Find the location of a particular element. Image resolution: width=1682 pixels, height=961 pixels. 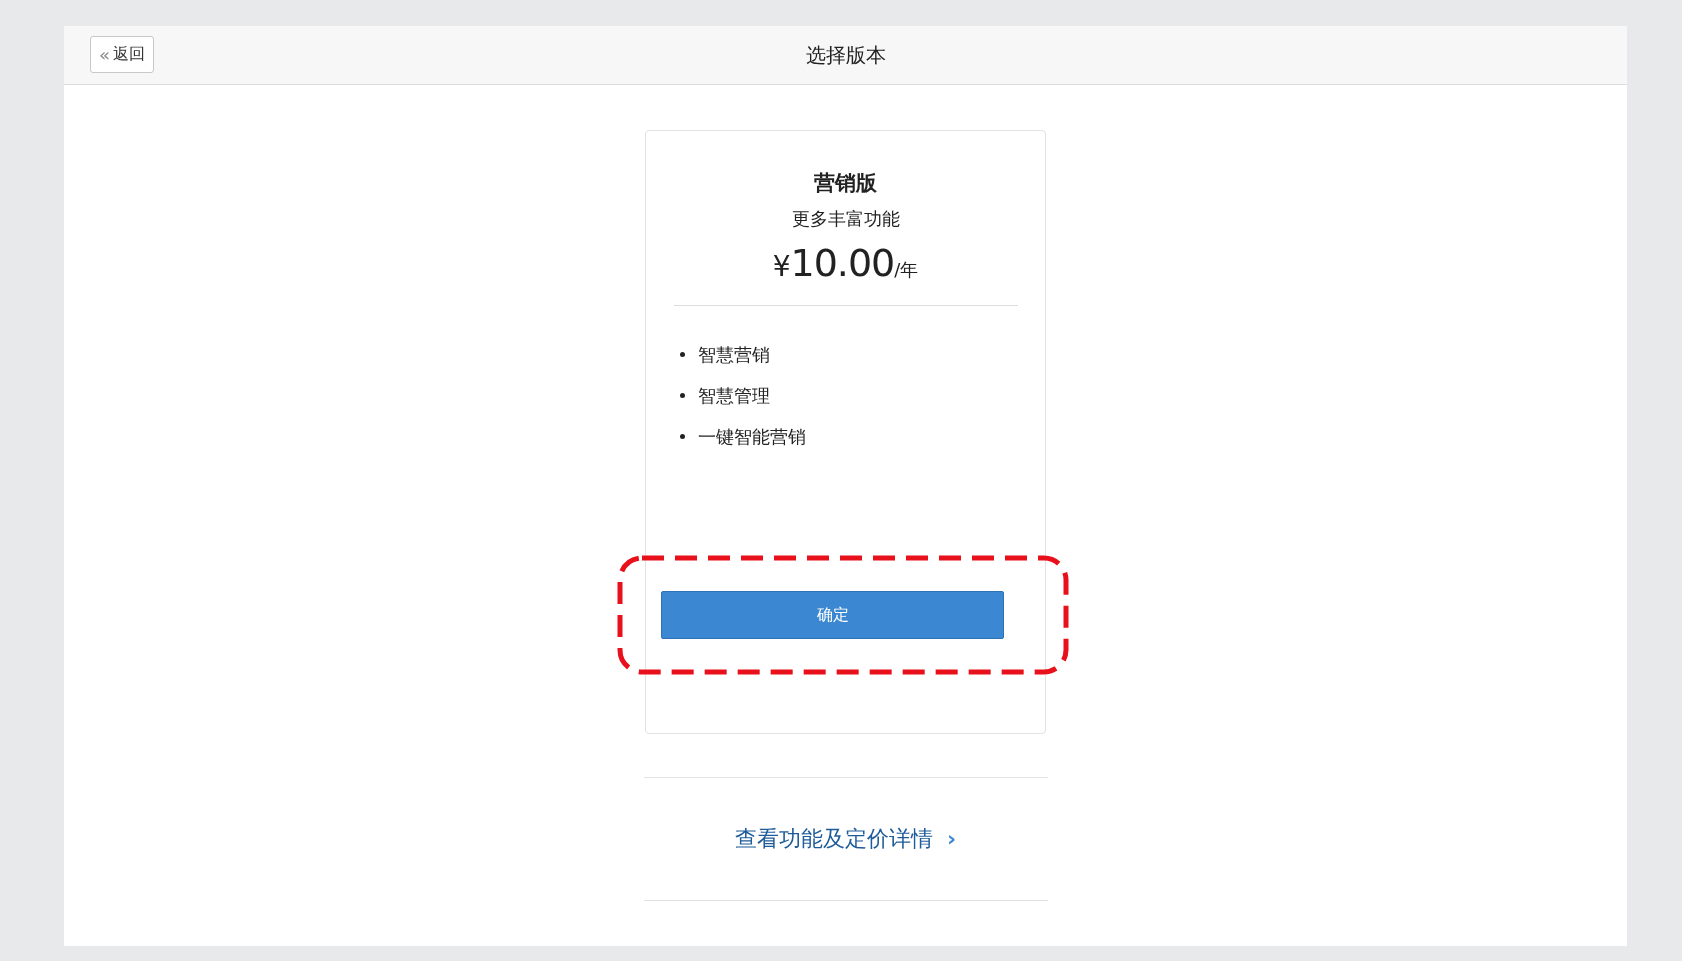

feature-item: 一键智能营销 is located at coordinates (751, 436).